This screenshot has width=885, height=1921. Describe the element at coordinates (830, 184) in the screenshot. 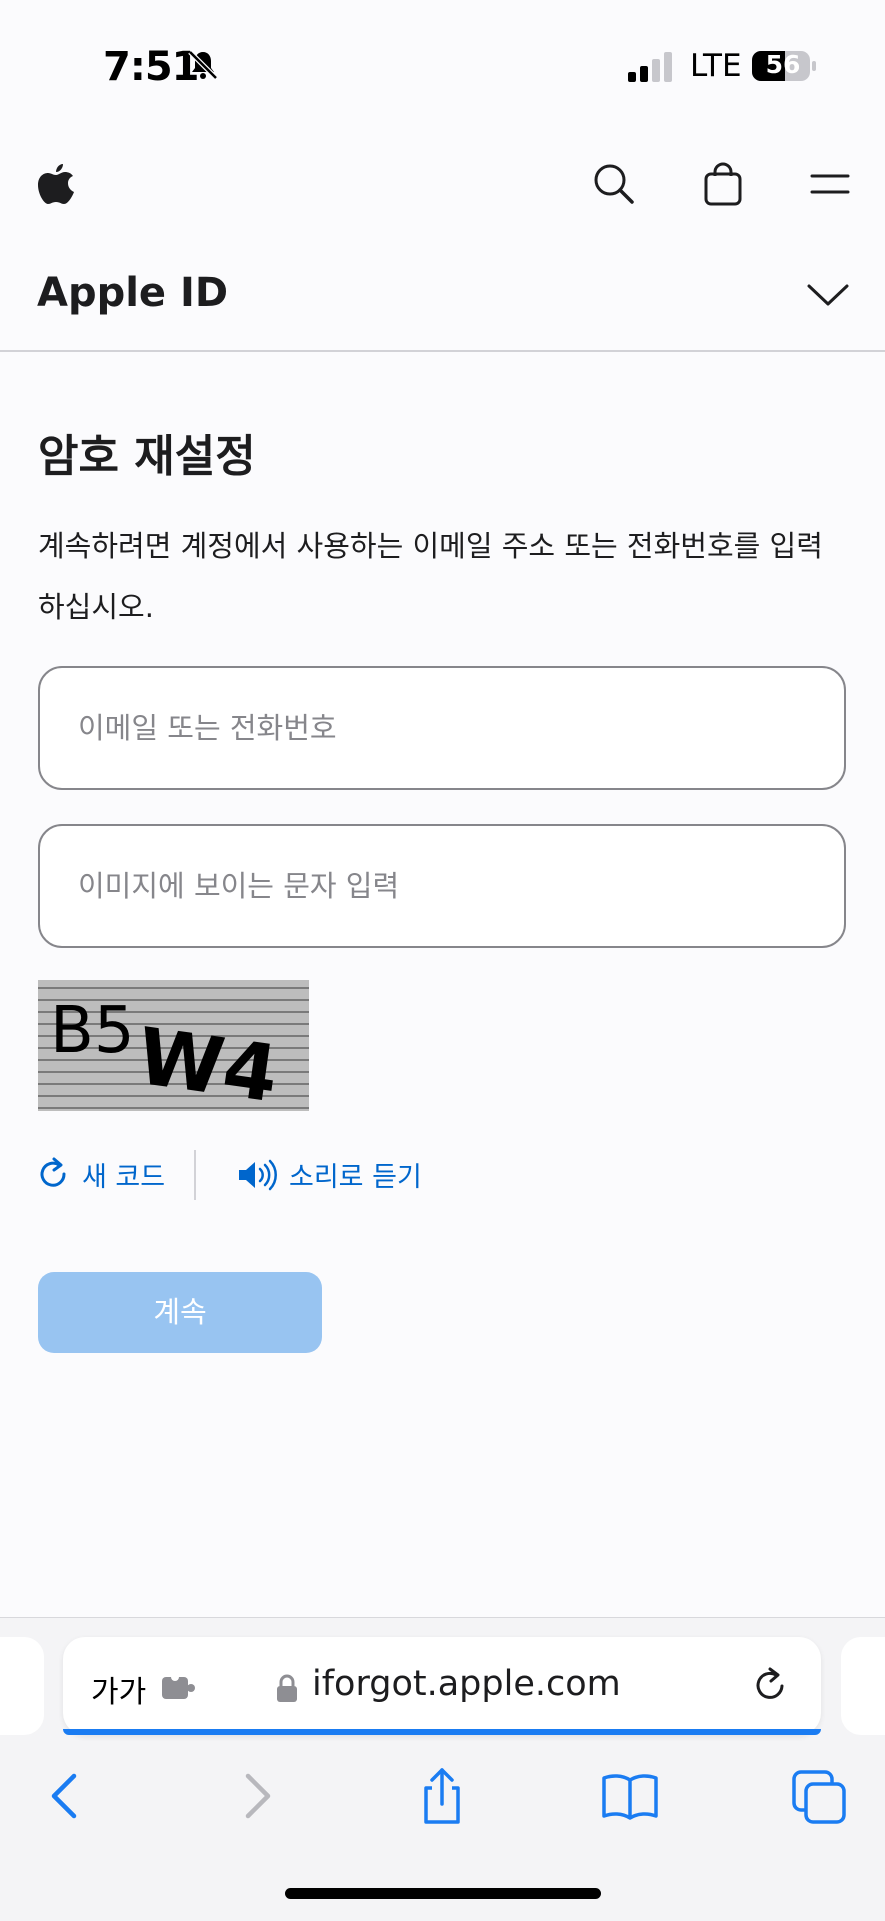

I see `menu-icon` at that location.